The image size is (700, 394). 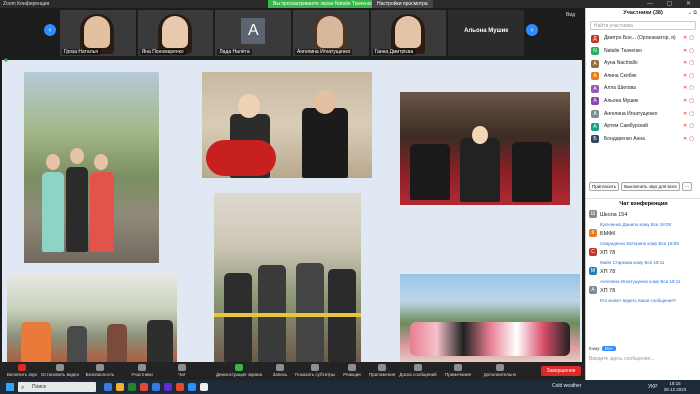 I want to click on participants-button: Участники, so click(x=142, y=370).